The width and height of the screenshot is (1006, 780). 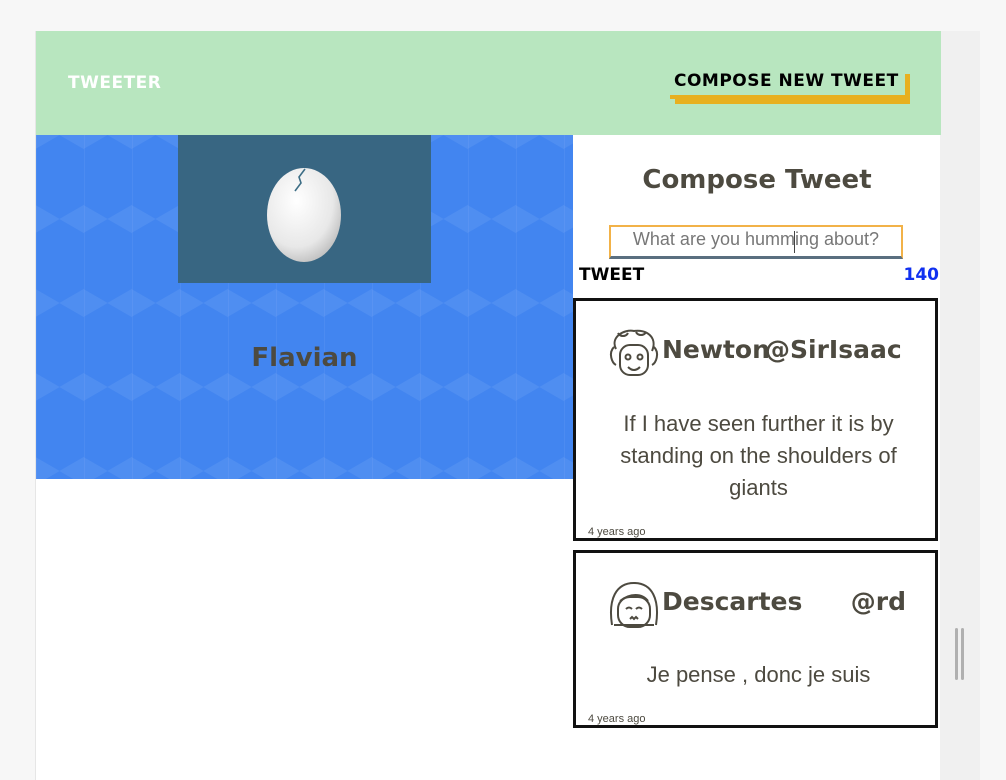 What do you see at coordinates (304, 215) in the screenshot?
I see `egg-avatar-icon` at bounding box center [304, 215].